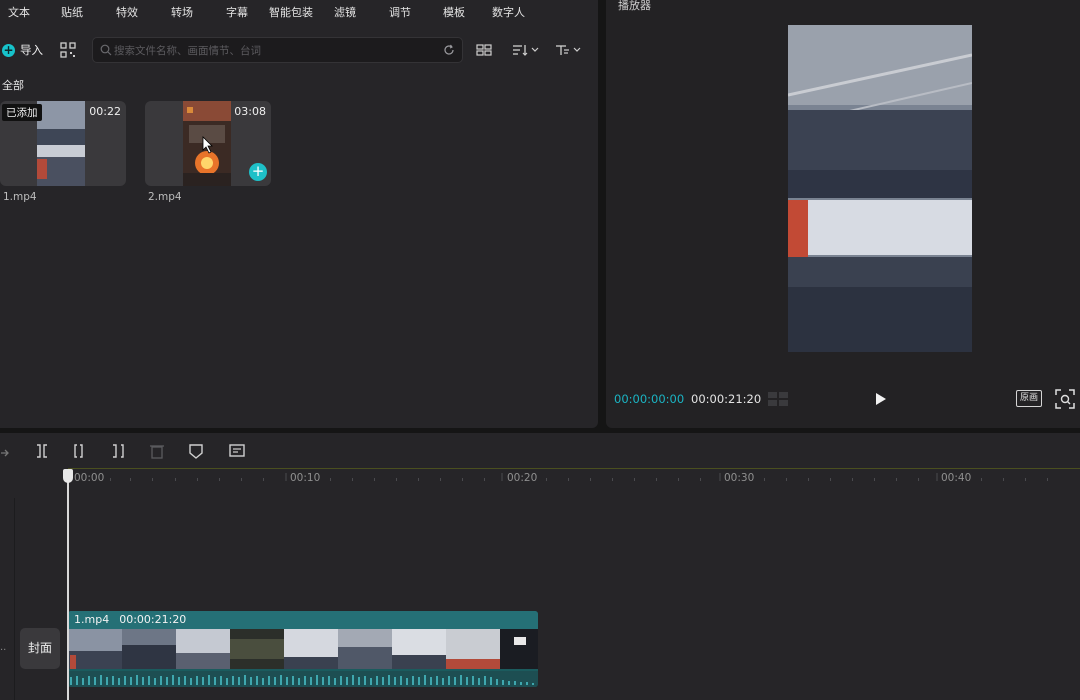 Image resolution: width=1080 pixels, height=700 pixels. I want to click on clip-duration: 00:00:21:20, so click(153, 619).